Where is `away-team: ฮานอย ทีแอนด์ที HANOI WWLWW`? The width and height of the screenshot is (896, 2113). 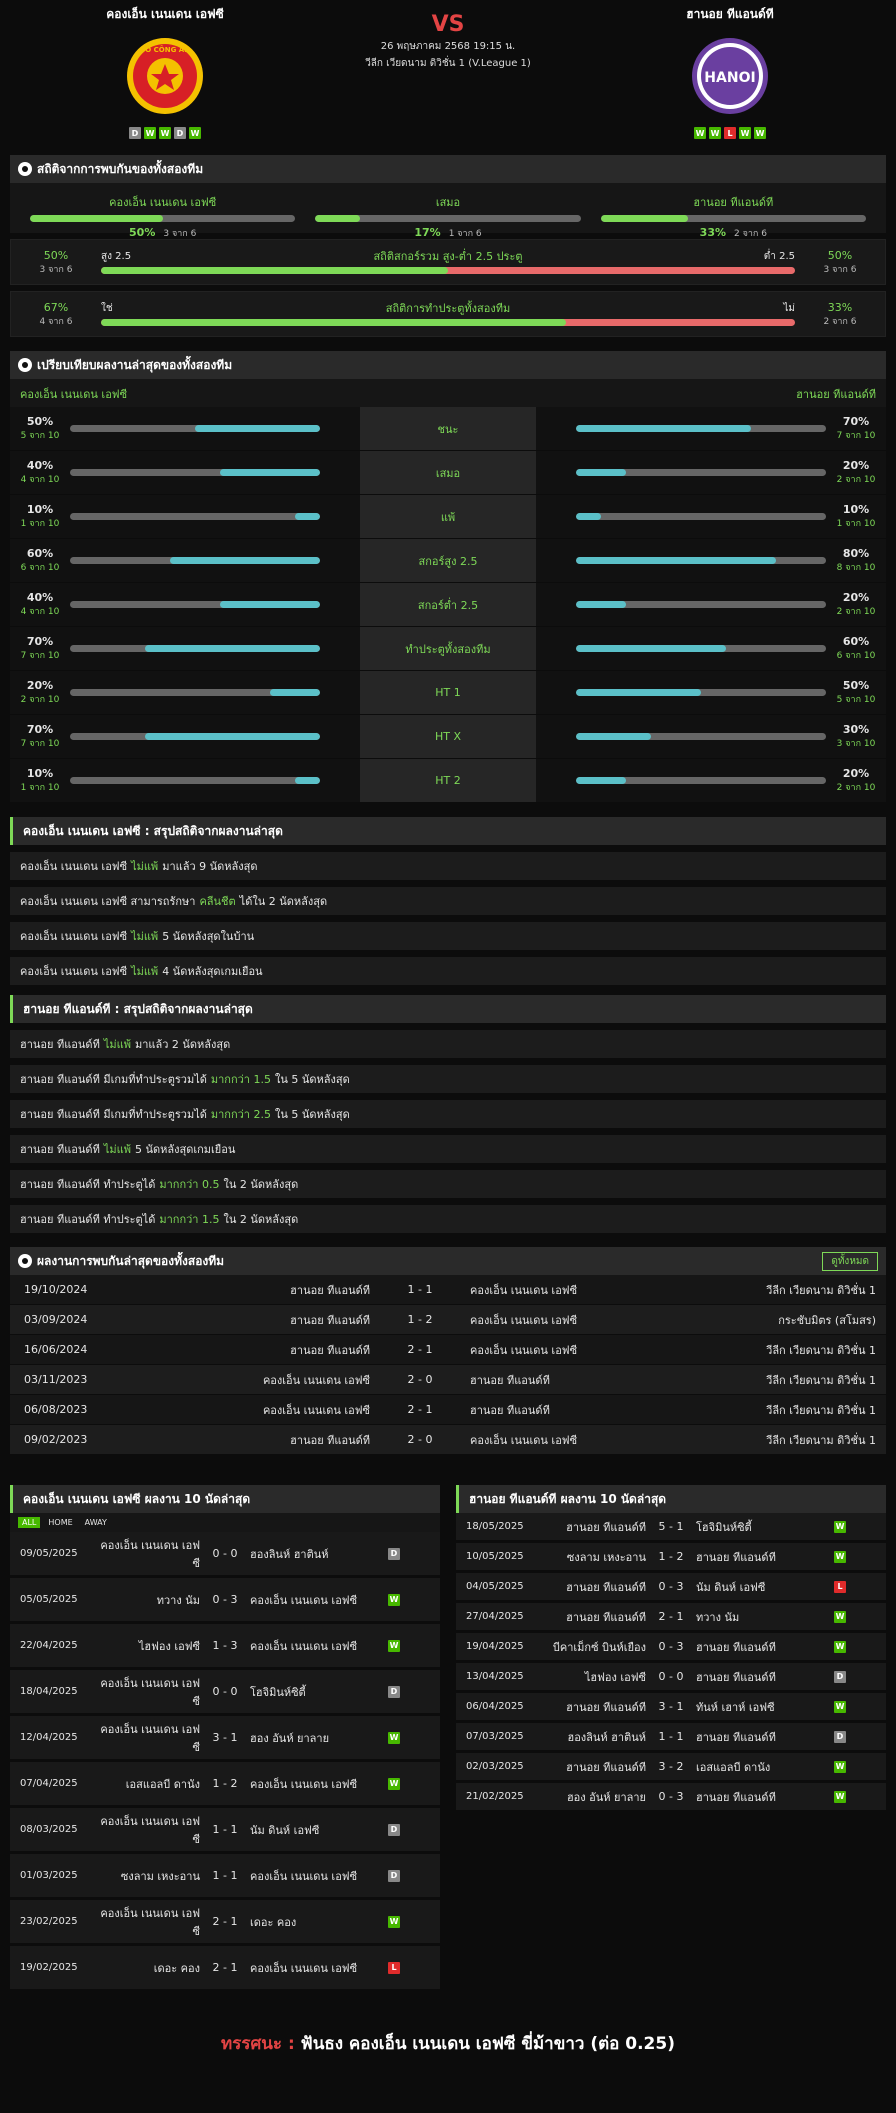 away-team: ฮานอย ทีแอนด์ที HANOI WWLWW is located at coordinates (730, 72).